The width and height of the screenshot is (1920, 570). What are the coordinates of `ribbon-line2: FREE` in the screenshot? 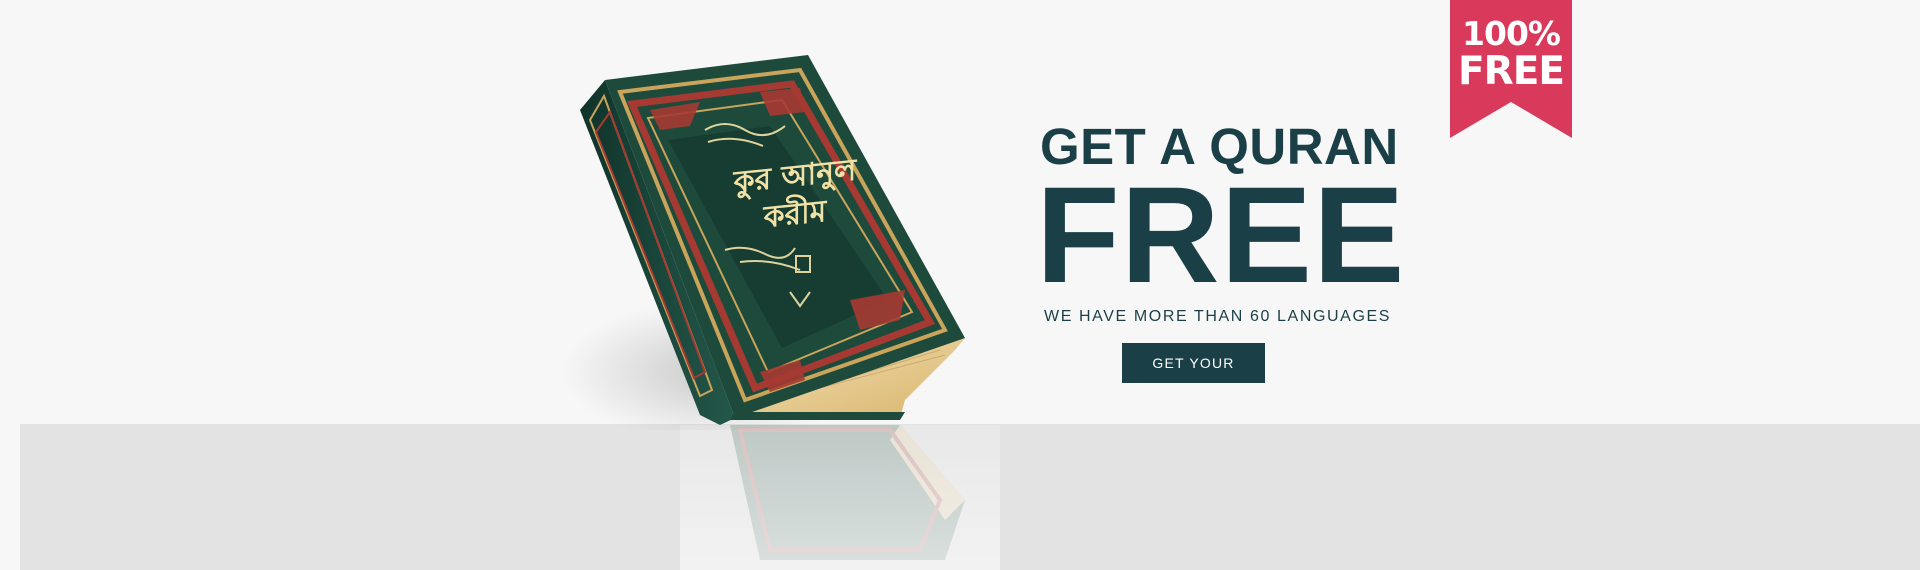 It's located at (1511, 71).